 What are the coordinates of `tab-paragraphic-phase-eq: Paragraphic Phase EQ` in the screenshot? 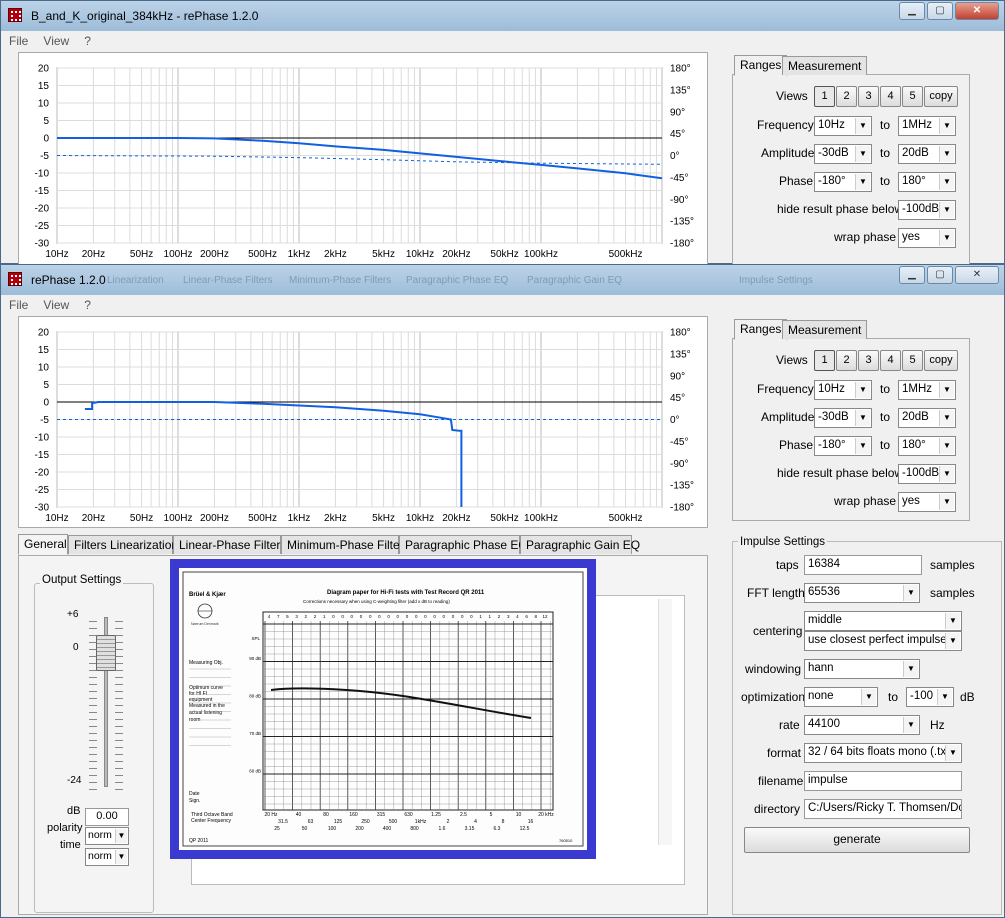 It's located at (463, 544).